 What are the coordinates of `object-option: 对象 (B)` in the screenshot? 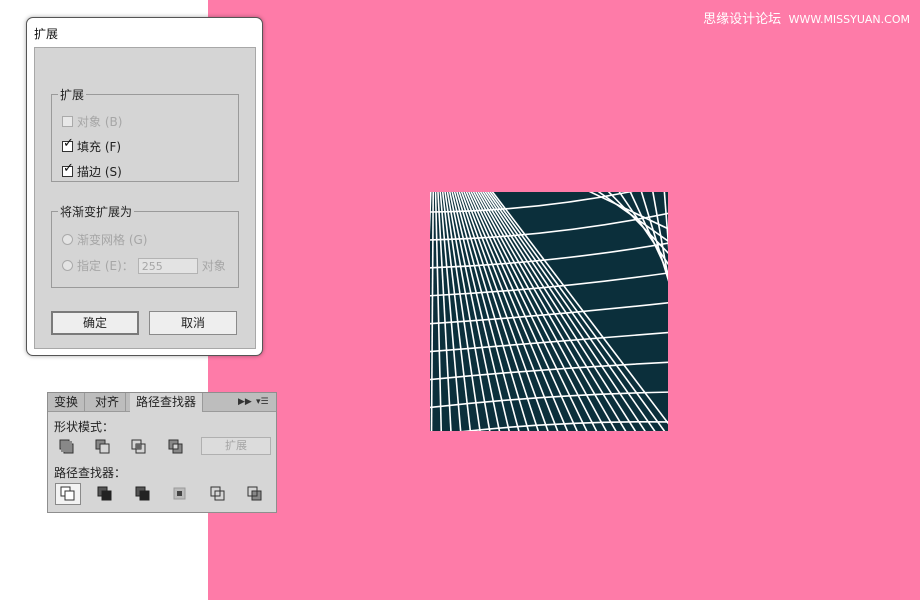 It's located at (92, 121).